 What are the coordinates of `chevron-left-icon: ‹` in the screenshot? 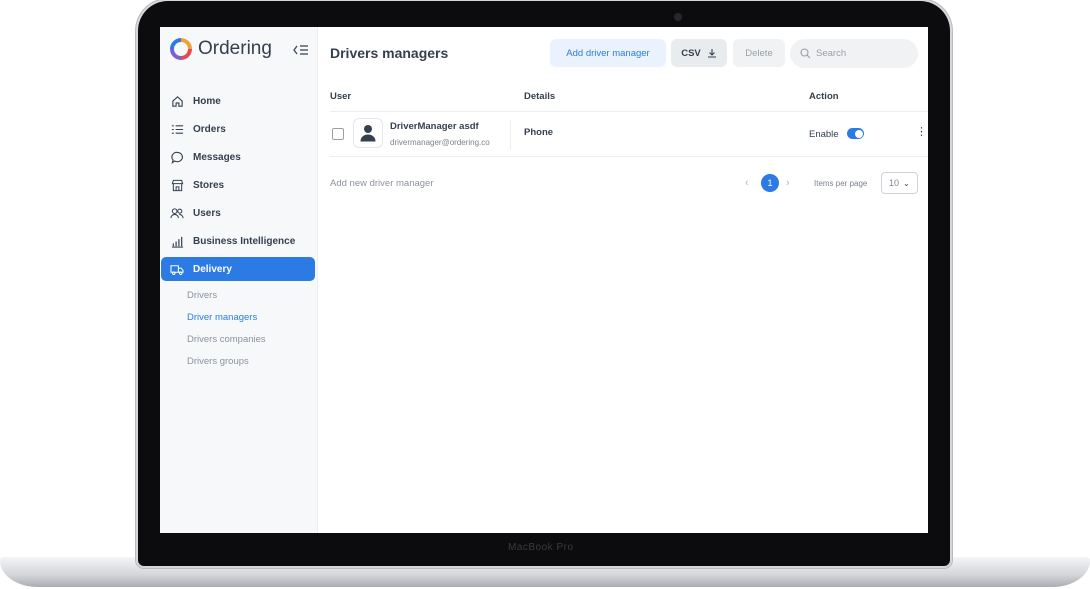 It's located at (747, 183).